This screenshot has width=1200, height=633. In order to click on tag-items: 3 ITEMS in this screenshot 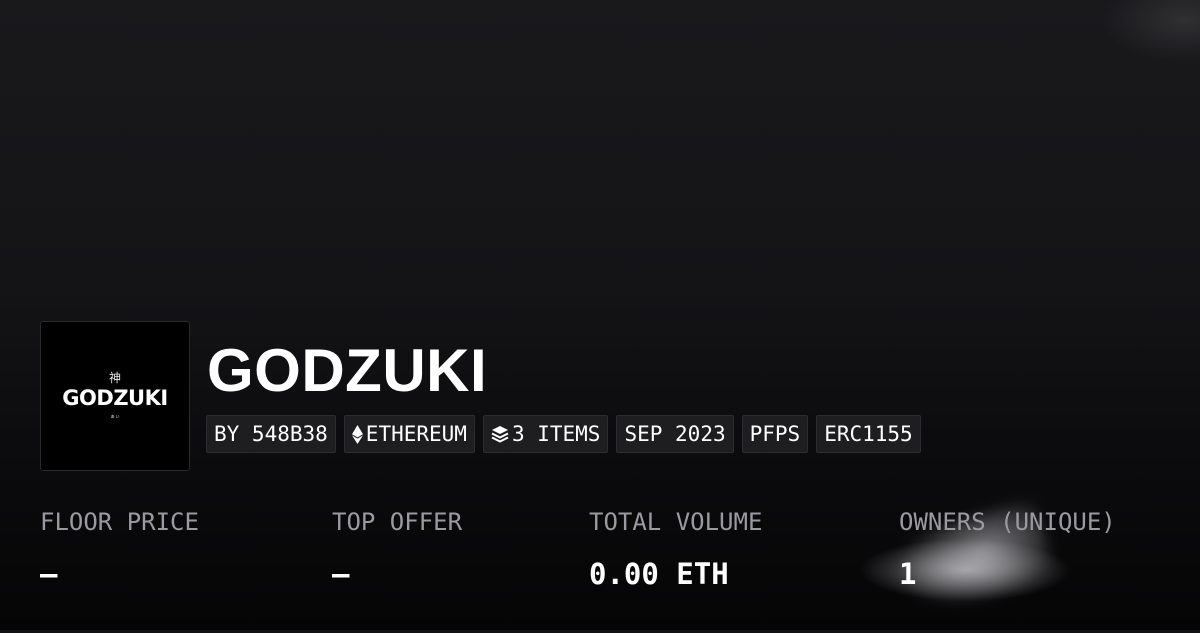, I will do `click(545, 434)`.